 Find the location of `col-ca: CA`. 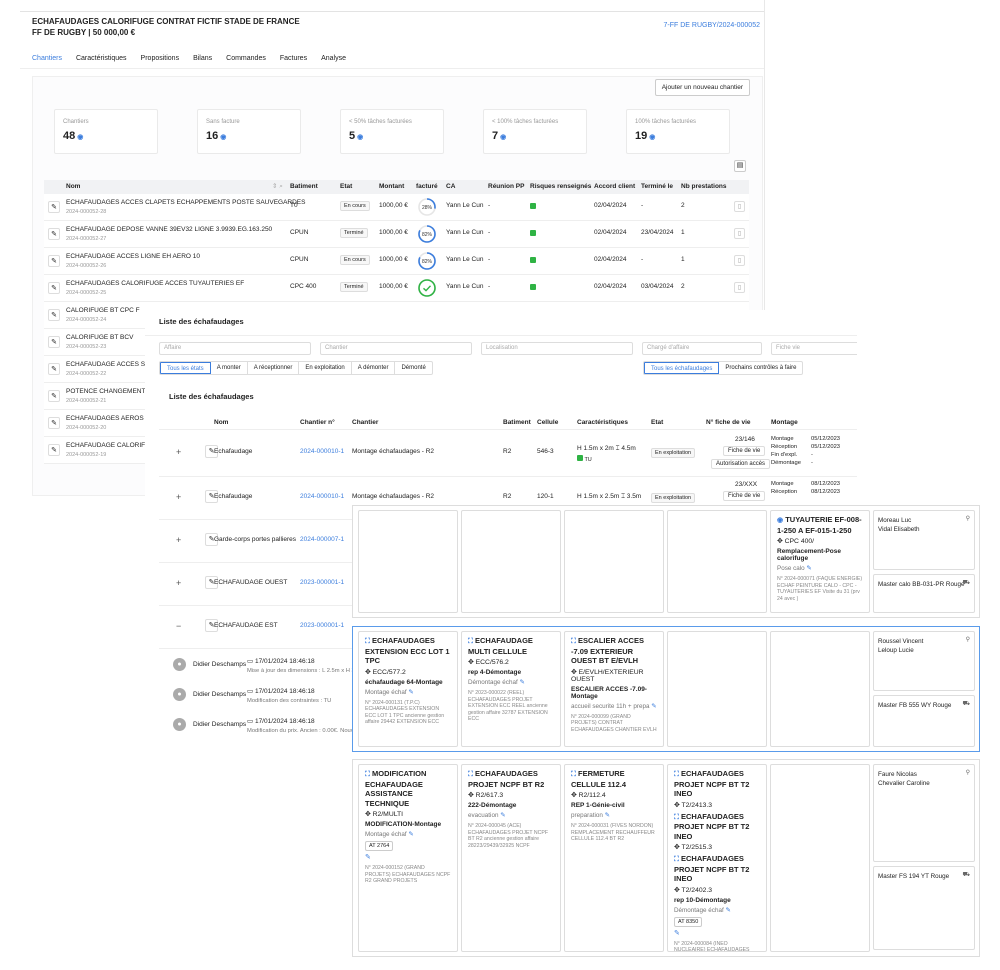

col-ca: CA is located at coordinates (451, 187).